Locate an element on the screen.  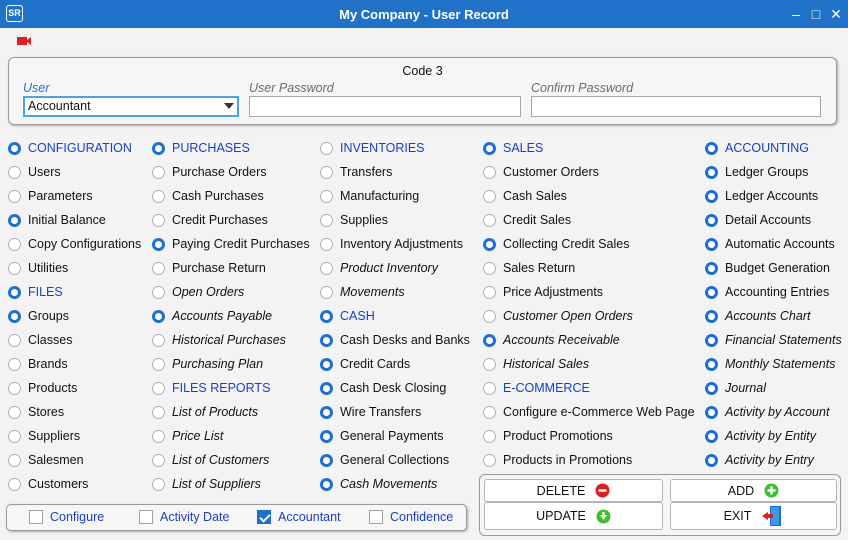
permission-option: General Payments is located at coordinates (382, 436).